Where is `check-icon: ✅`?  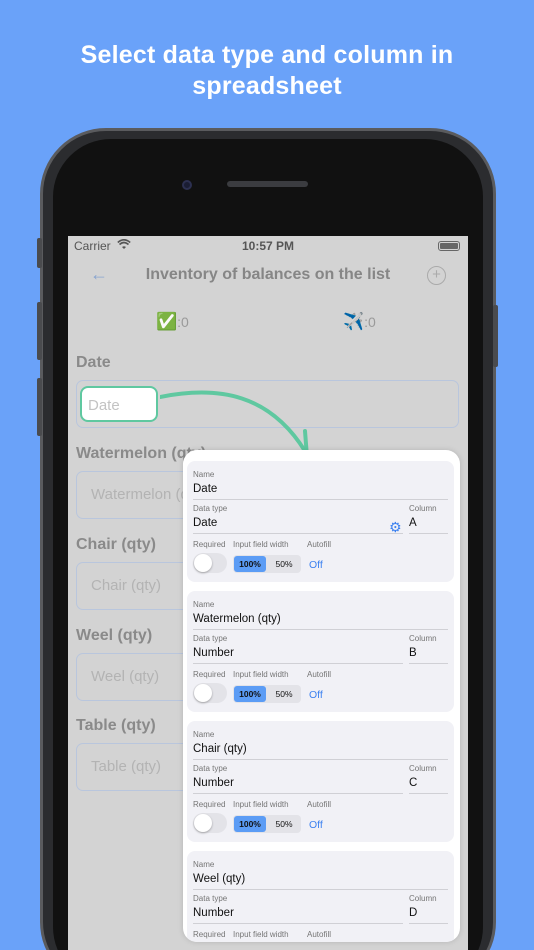
check-icon: ✅ is located at coordinates (167, 321).